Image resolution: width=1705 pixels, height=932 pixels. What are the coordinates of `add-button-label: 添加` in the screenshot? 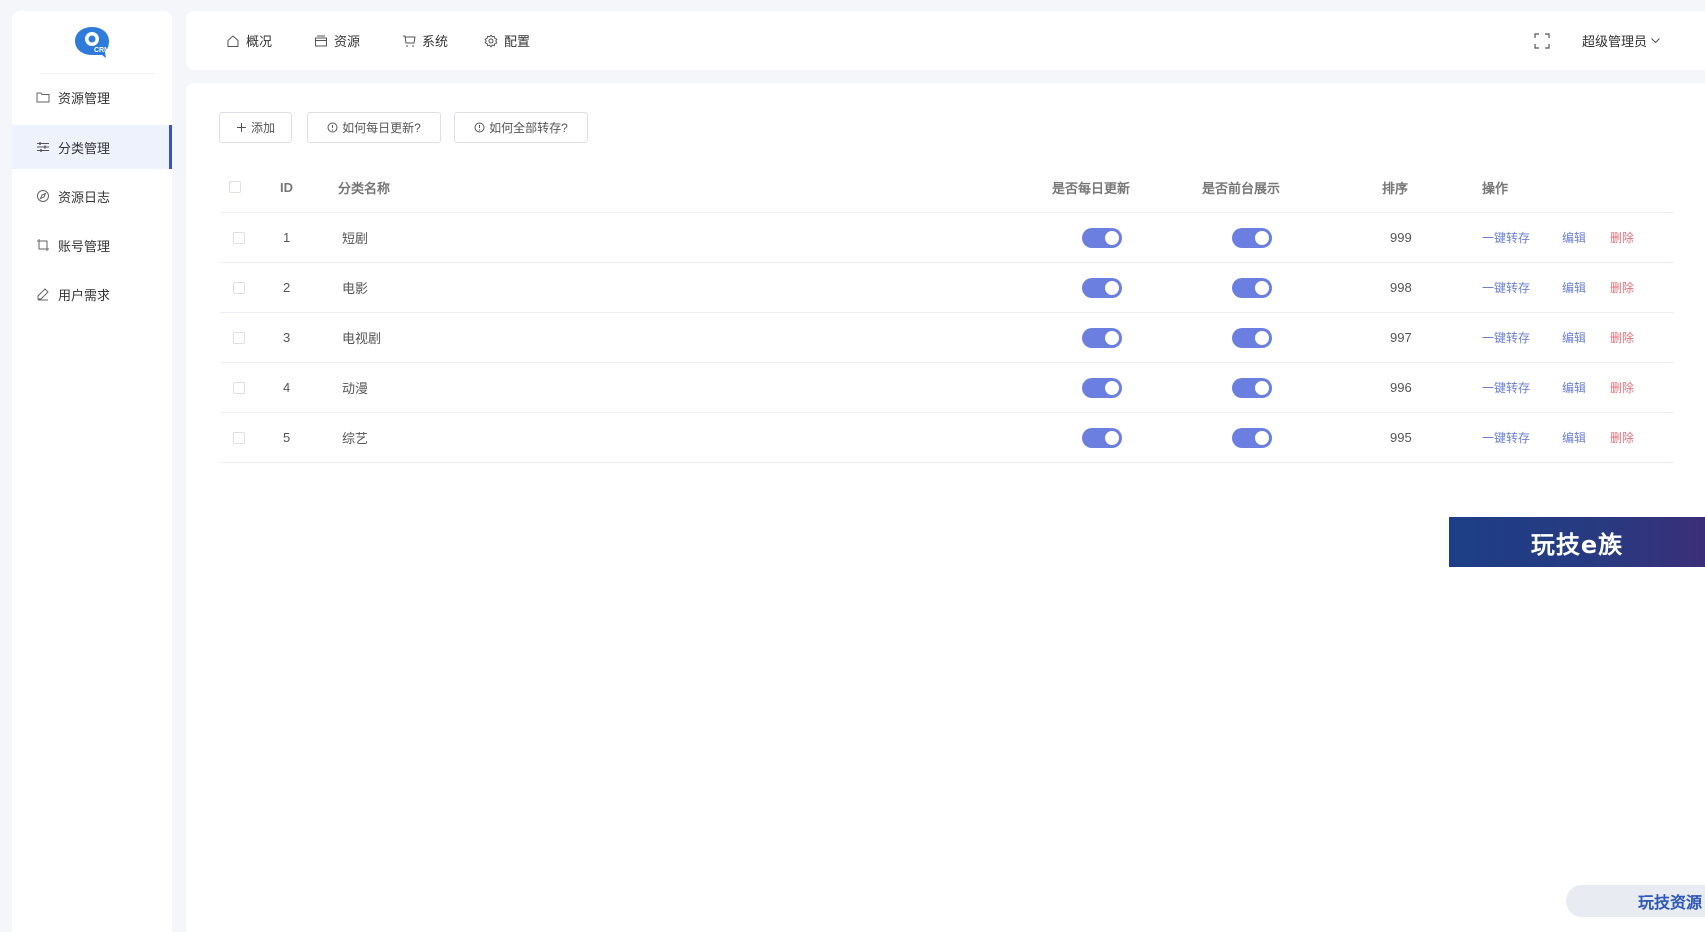 It's located at (262, 128).